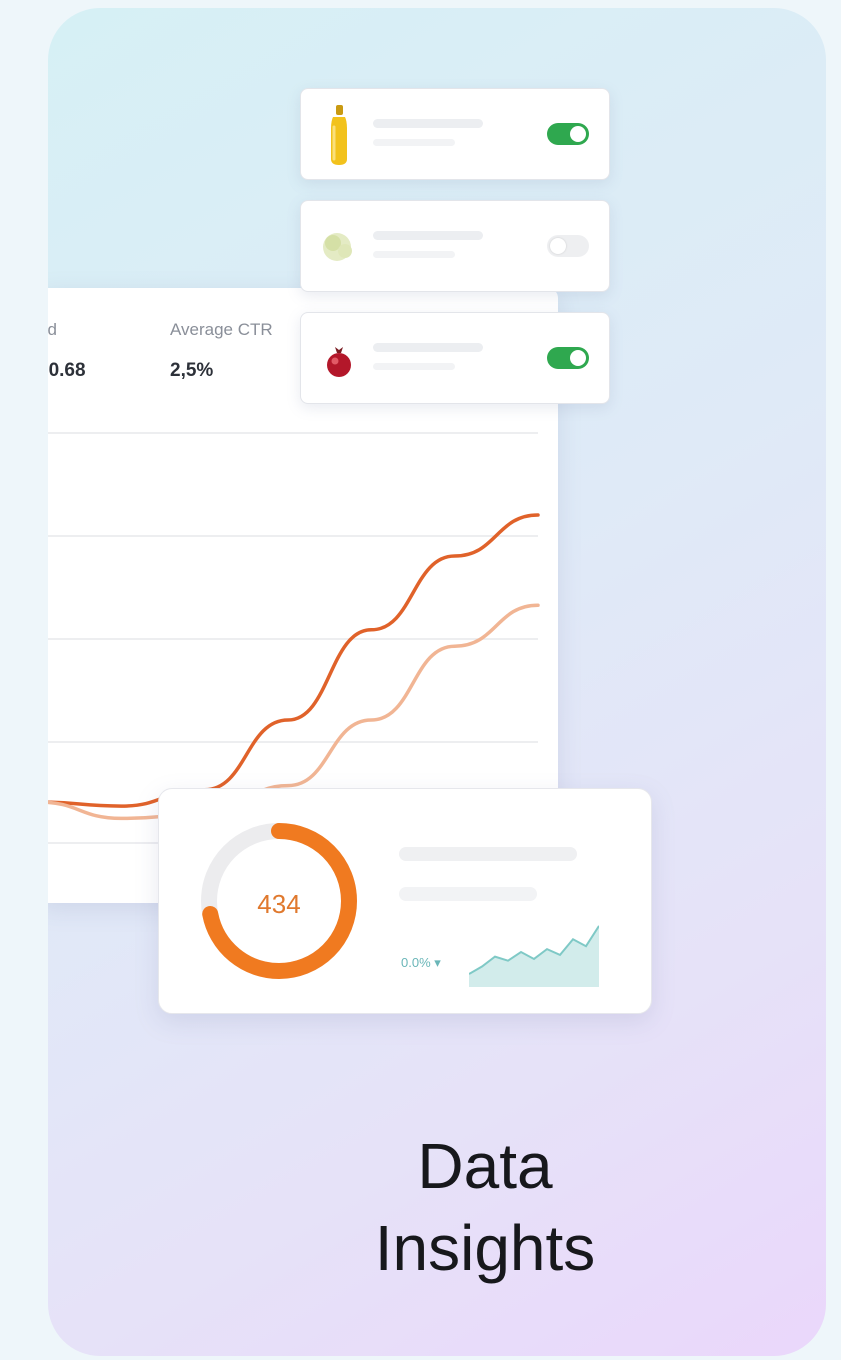  Describe the element at coordinates (485, 1166) in the screenshot. I see `heading-line-1: Data` at that location.